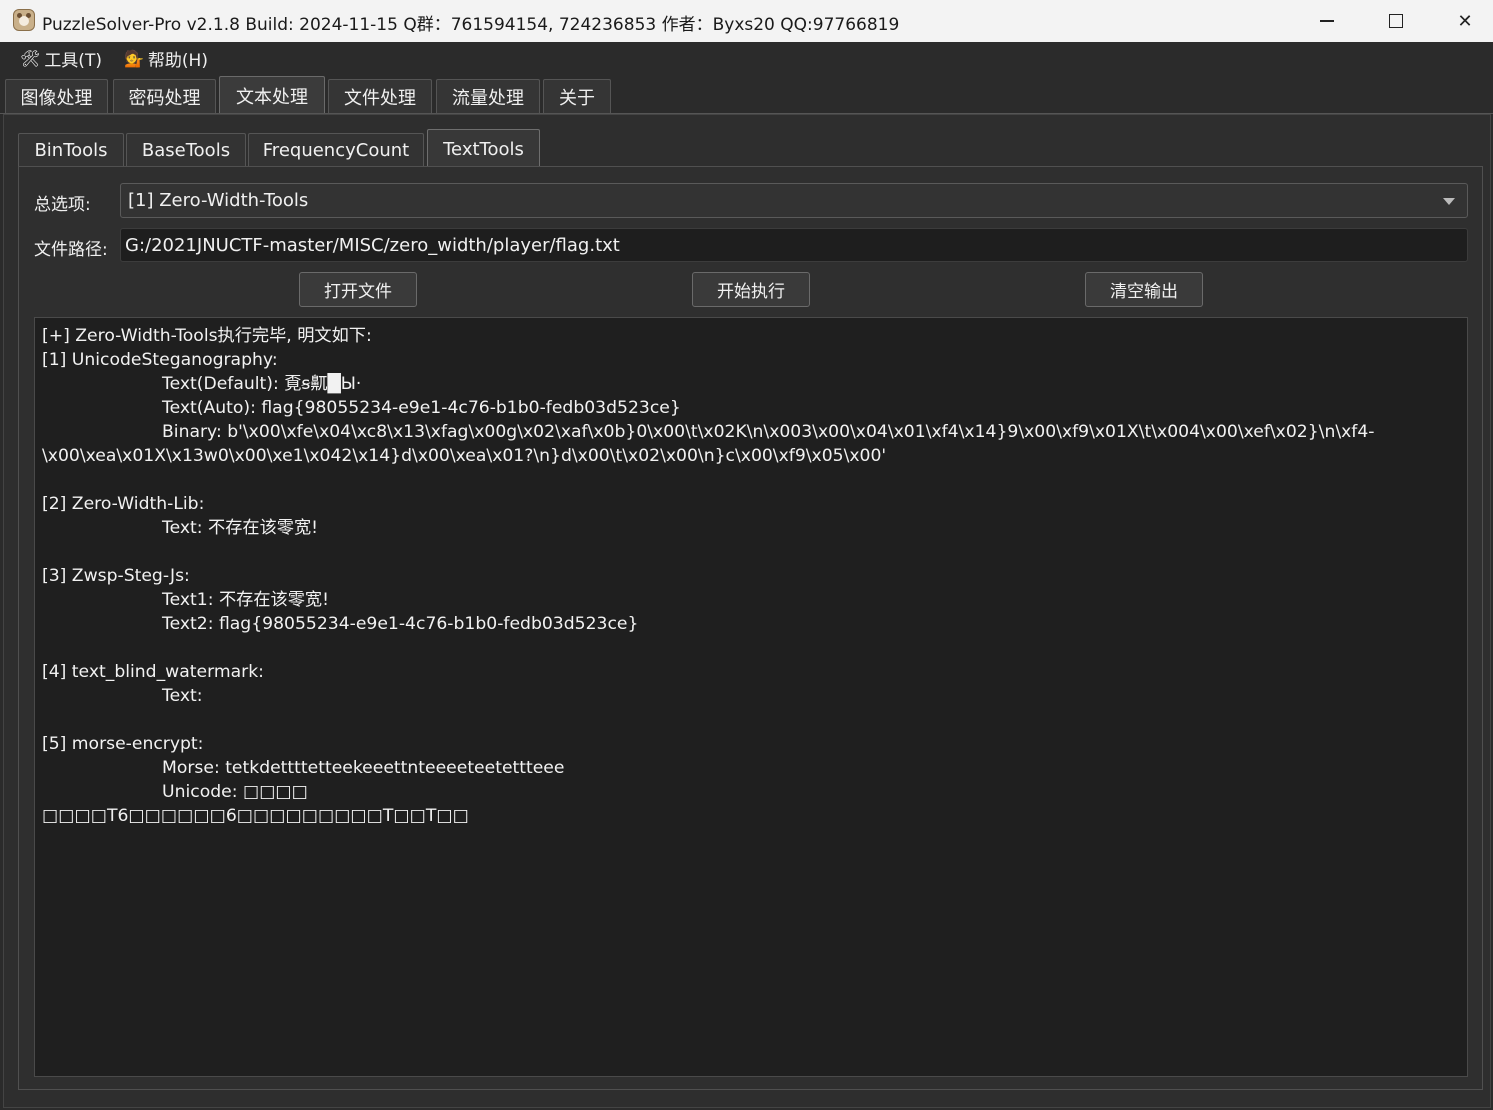  I want to click on close-button: ✕, so click(1461, 21).